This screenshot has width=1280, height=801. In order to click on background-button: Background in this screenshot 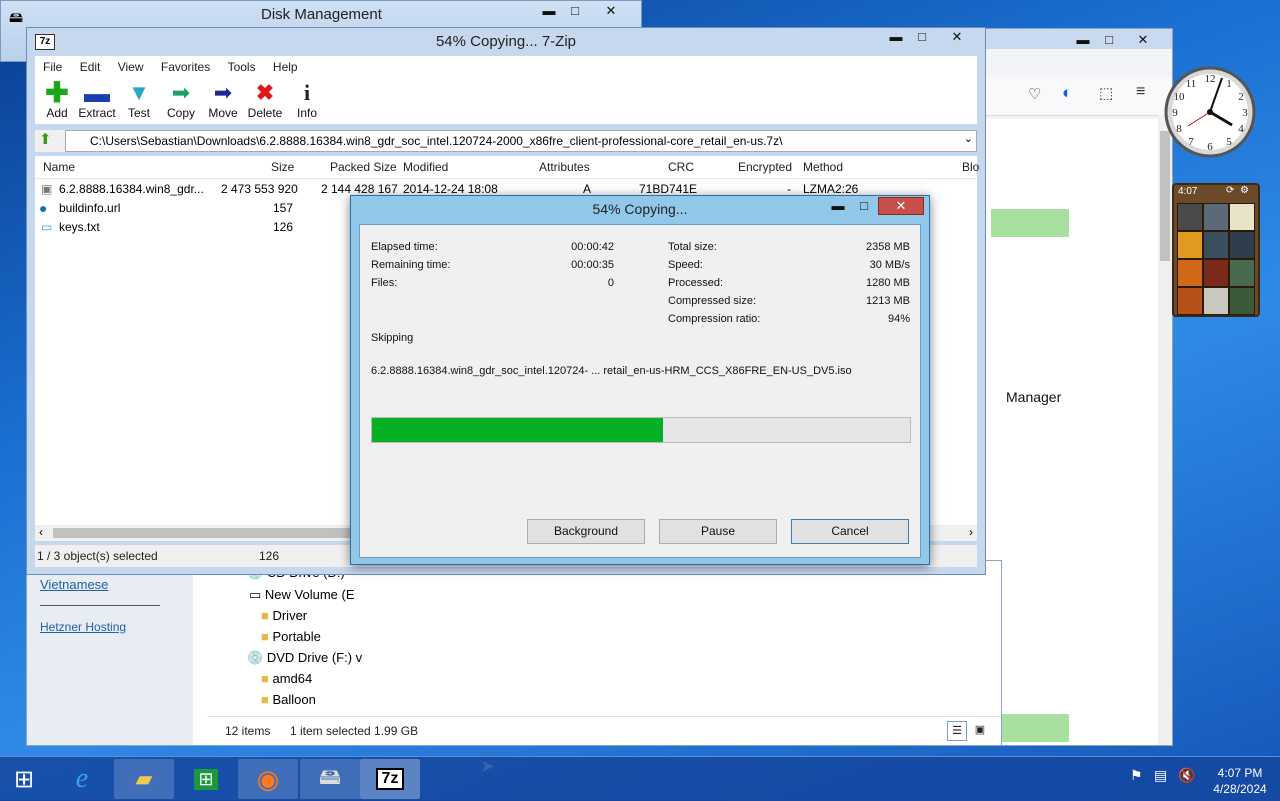, I will do `click(586, 531)`.